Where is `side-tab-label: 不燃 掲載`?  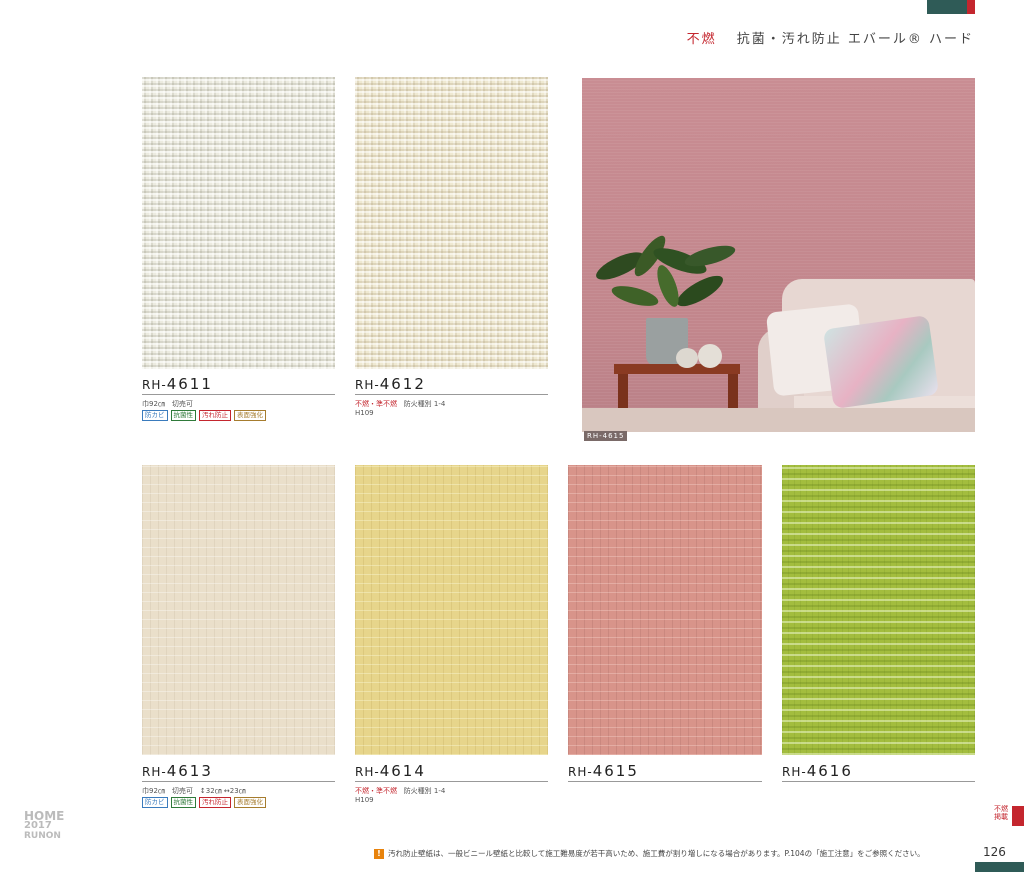 side-tab-label: 不燃 掲載 is located at coordinates (1001, 815).